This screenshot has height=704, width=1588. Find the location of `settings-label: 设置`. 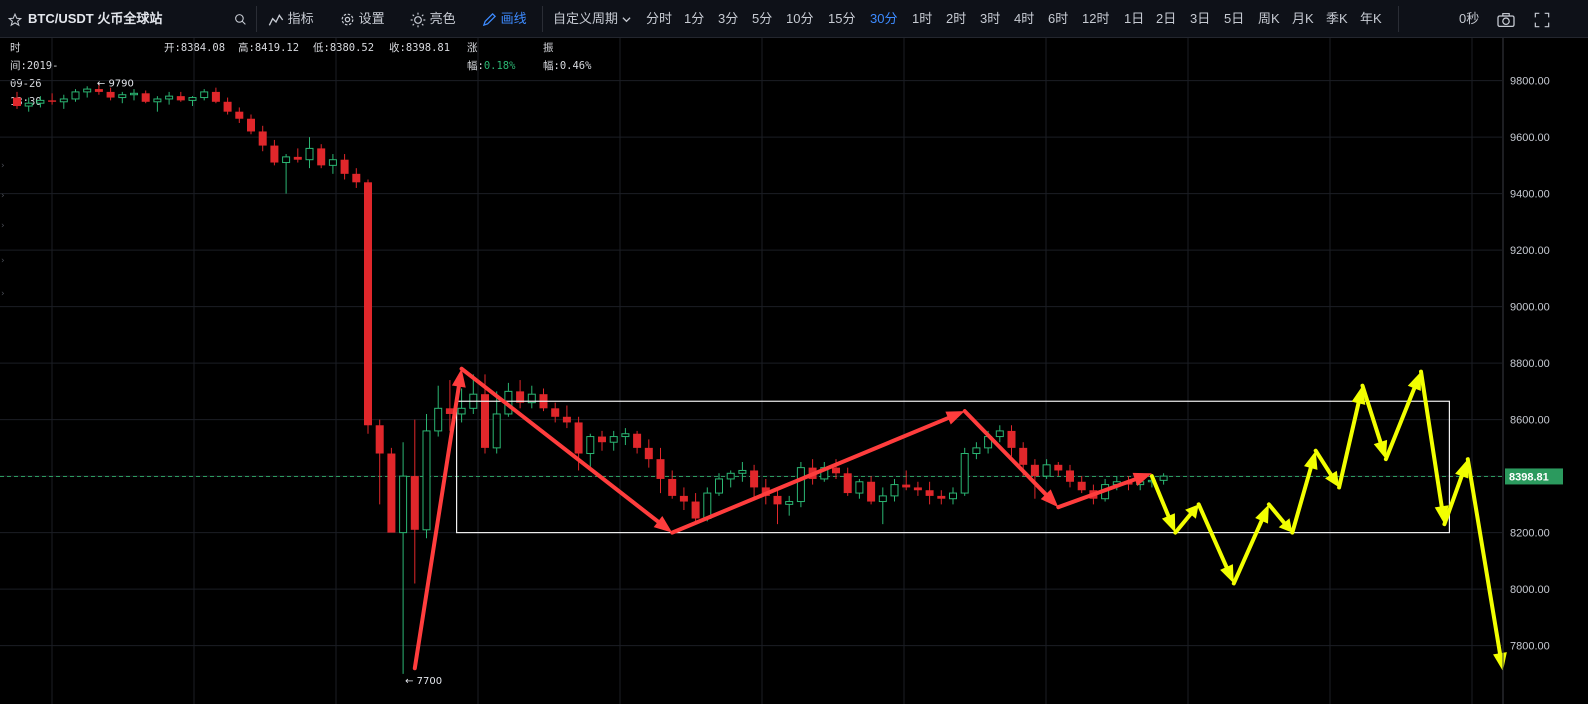

settings-label: 设置 is located at coordinates (371, 18).